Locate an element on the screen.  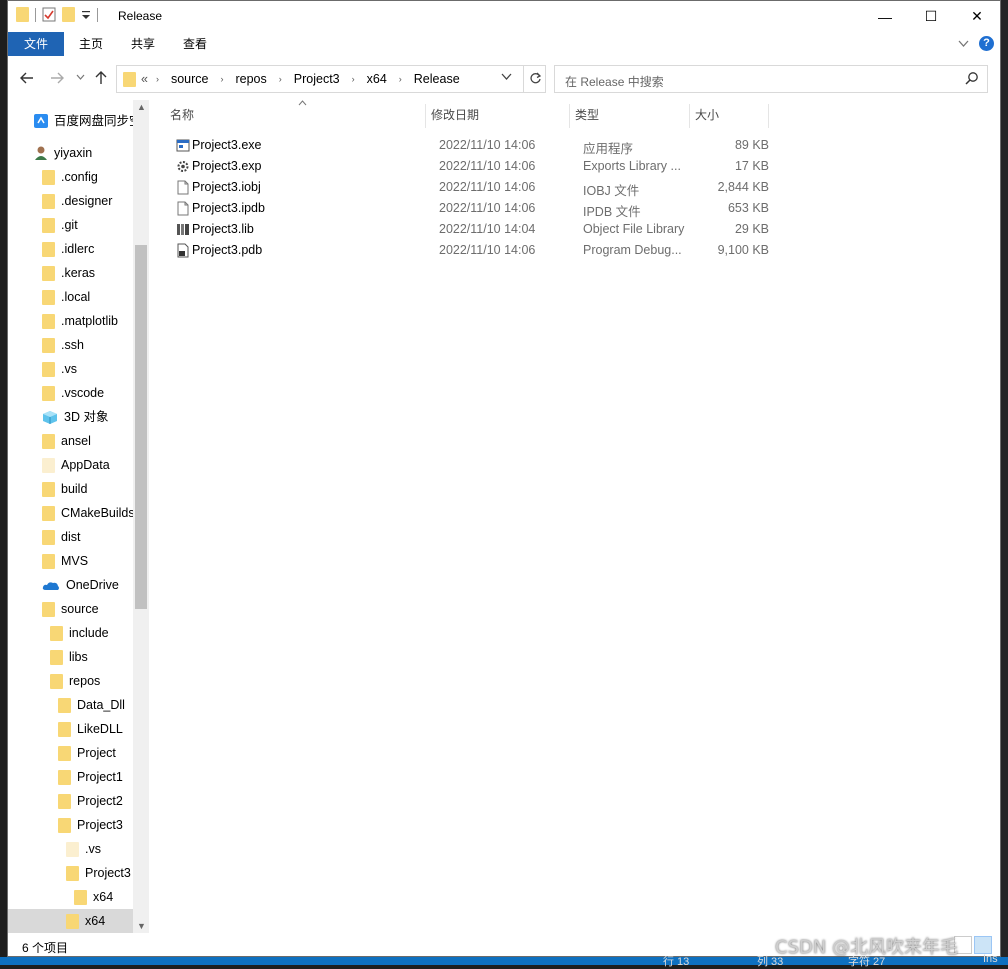
sidebar-item: CMakeBuilds is located at coordinates (88, 513).